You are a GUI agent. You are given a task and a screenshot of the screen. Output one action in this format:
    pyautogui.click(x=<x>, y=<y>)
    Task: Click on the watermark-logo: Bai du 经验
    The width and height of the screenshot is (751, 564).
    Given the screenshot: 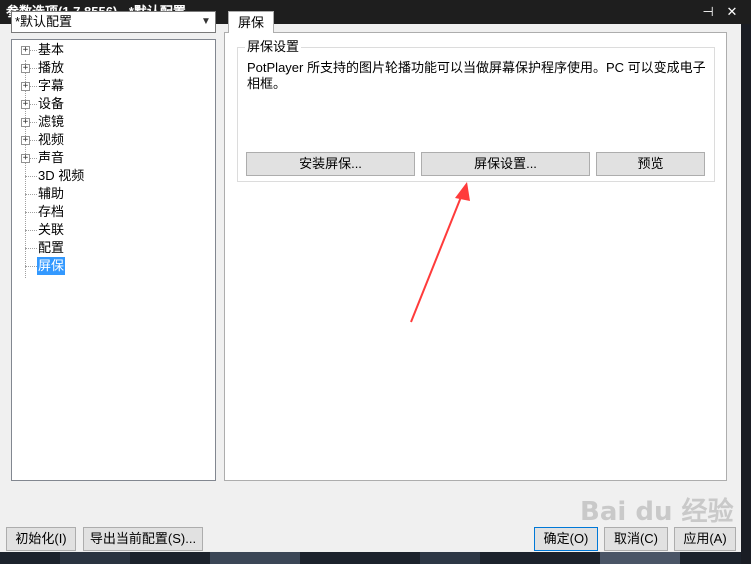 What is the action you would take?
    pyautogui.click(x=657, y=512)
    